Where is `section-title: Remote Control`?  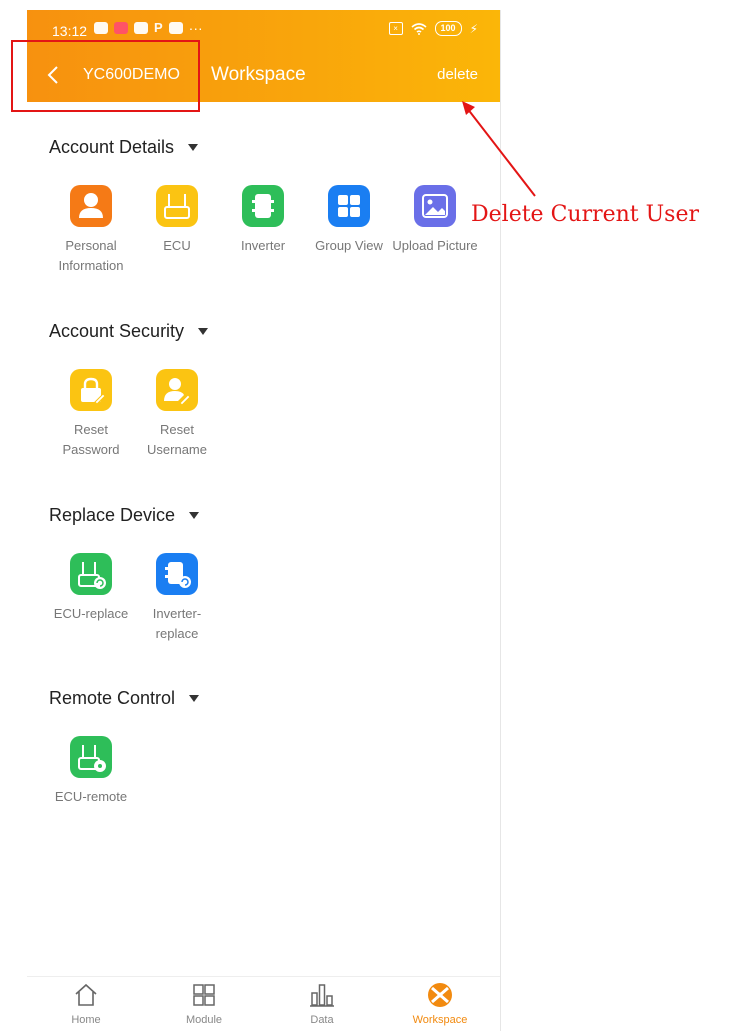
section-title: Remote Control is located at coordinates (112, 698).